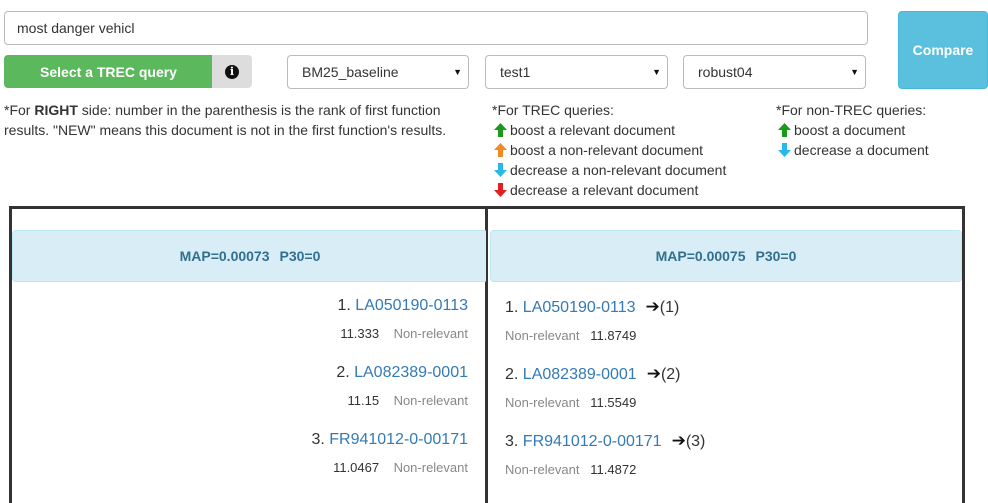 The height and width of the screenshot is (503, 988). I want to click on right-map-value: MAP=0.00075, so click(700, 256).